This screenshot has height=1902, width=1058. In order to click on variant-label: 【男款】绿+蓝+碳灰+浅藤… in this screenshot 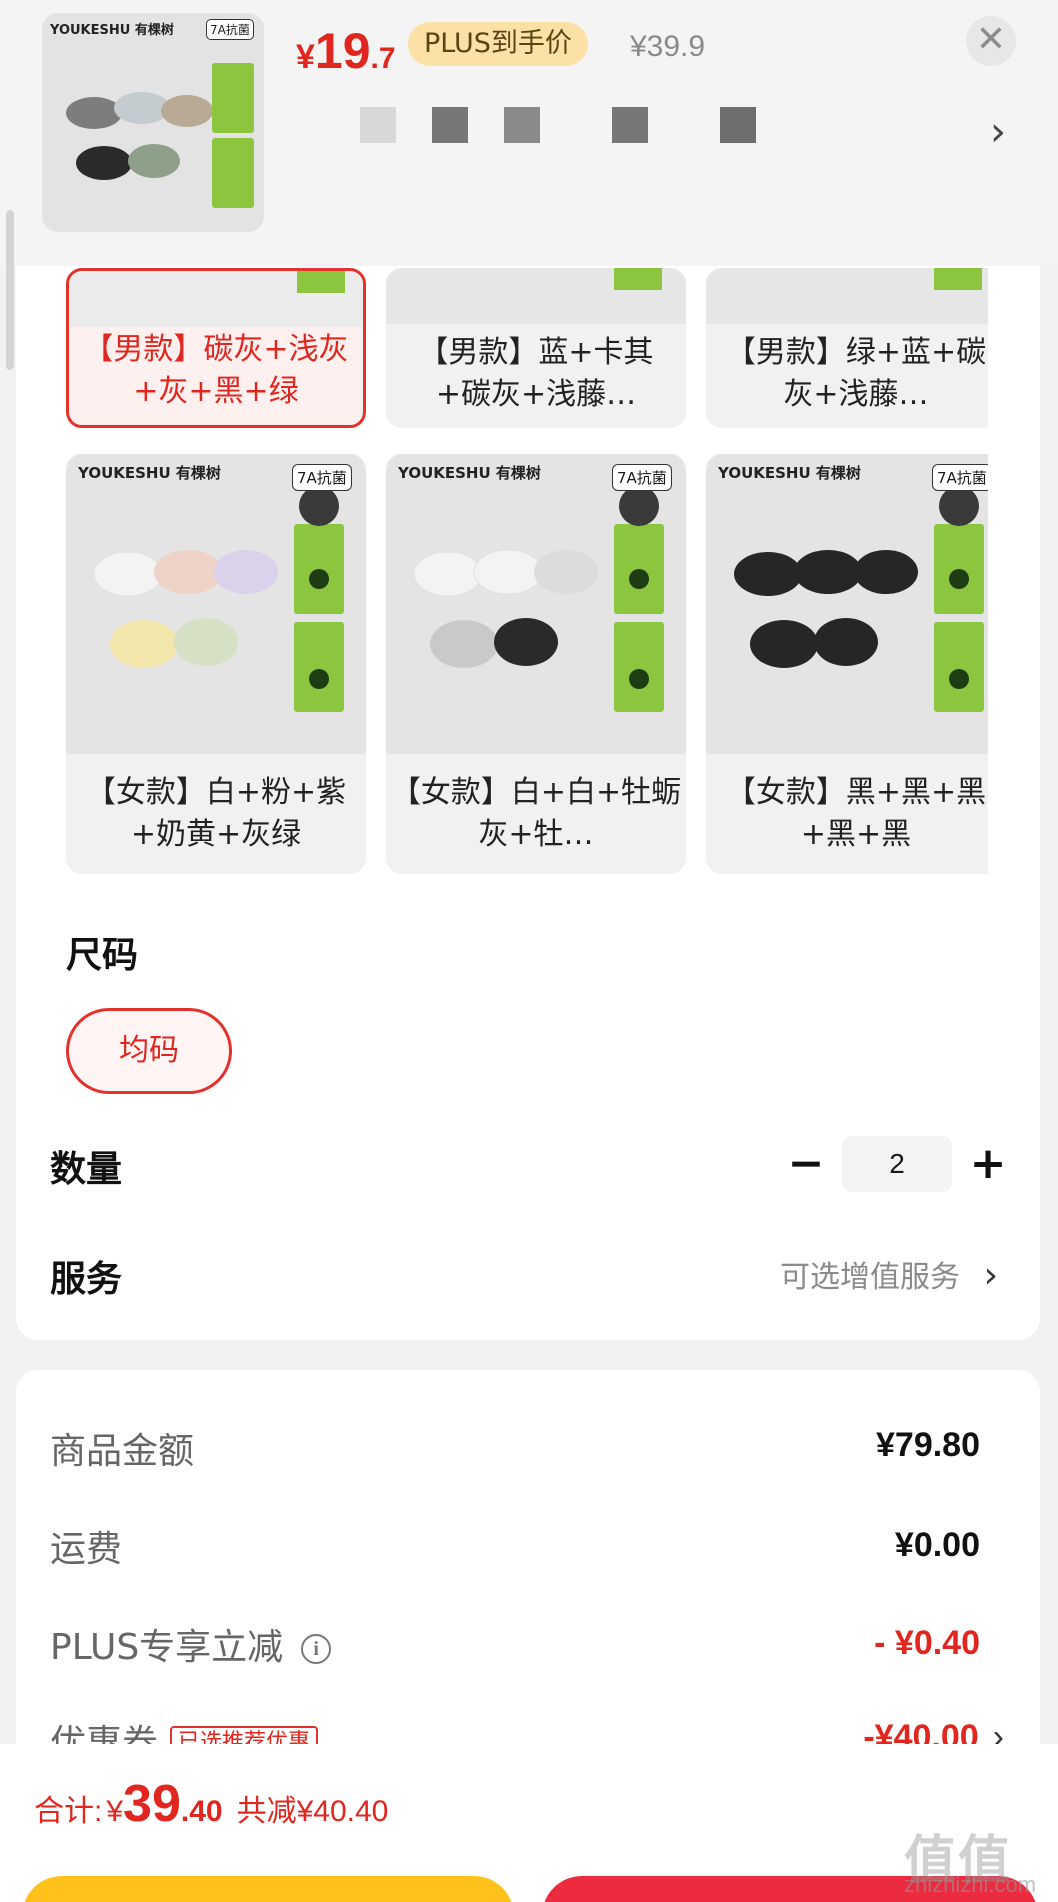, I will do `click(856, 373)`.